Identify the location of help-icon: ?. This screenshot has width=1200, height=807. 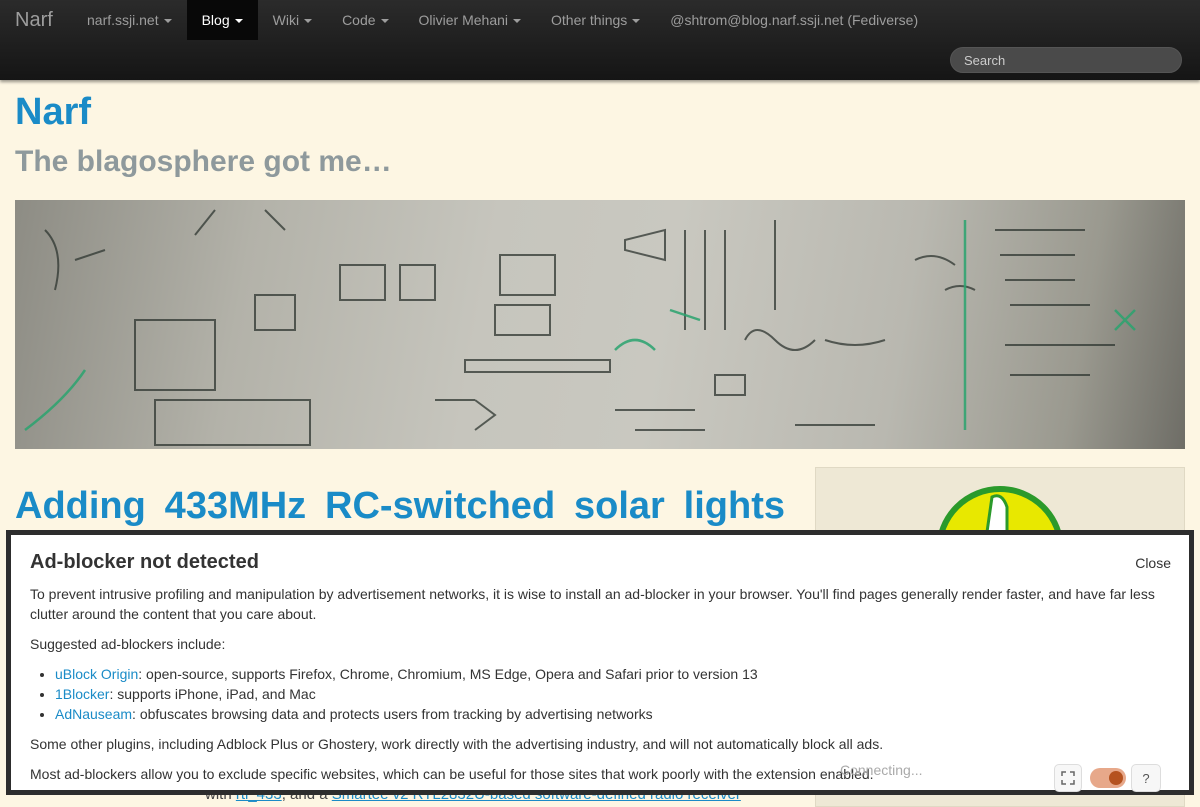
(1146, 778).